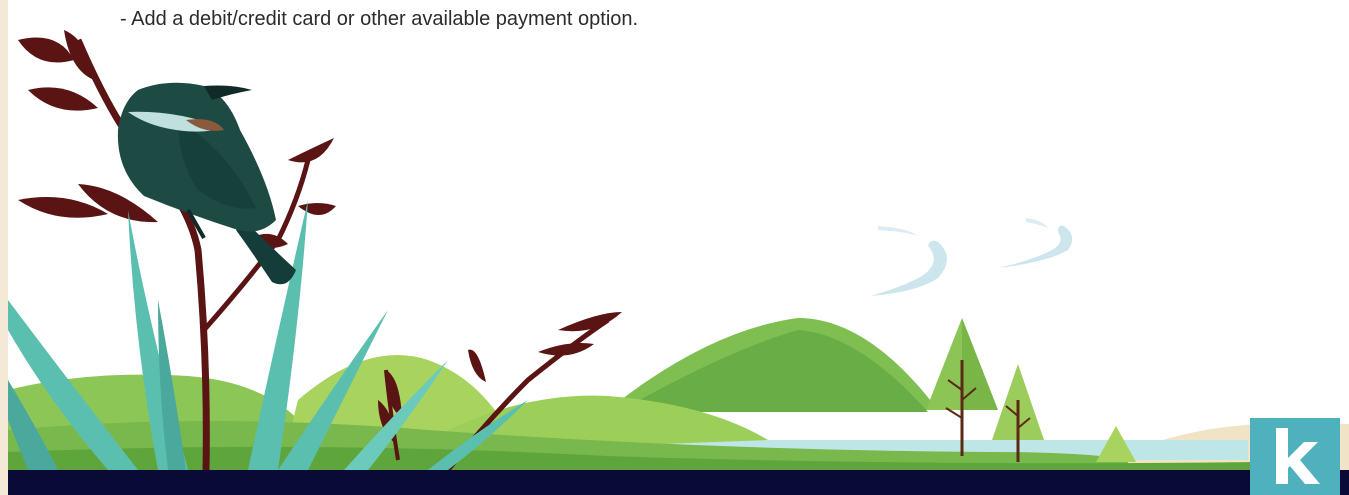  What do you see at coordinates (228, 92) in the screenshot?
I see `bird-beak` at bounding box center [228, 92].